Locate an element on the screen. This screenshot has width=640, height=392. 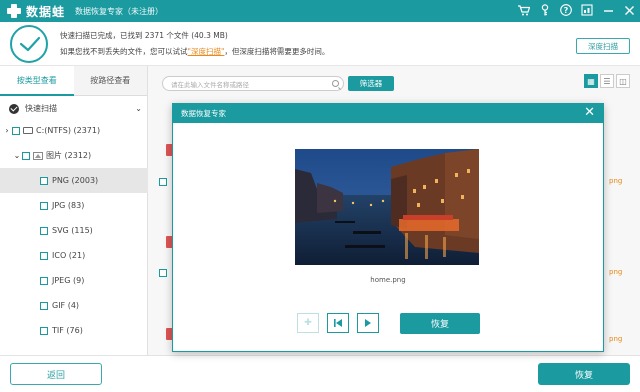
chevron-right-icon: › is located at coordinates (7, 130).